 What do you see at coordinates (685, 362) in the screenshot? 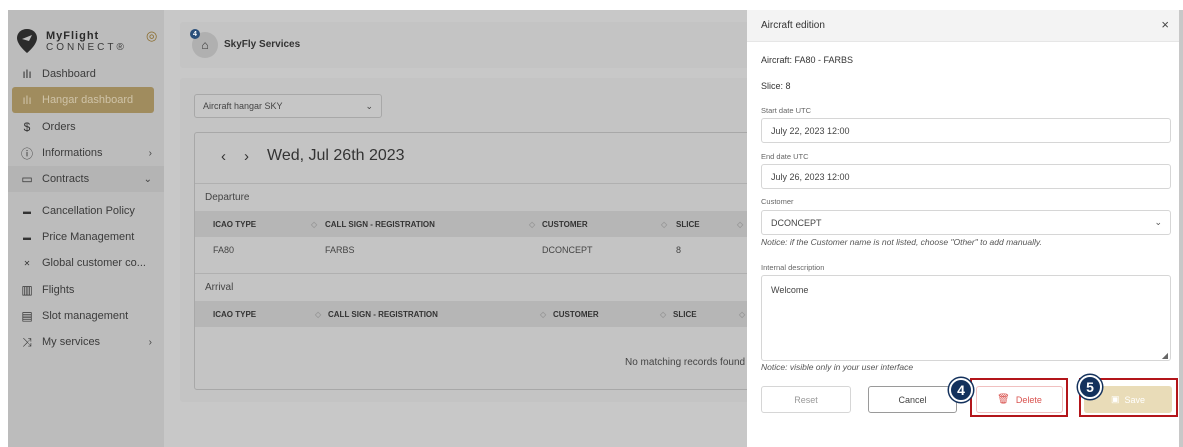
I see `empty-table-message: No matching records found` at bounding box center [685, 362].